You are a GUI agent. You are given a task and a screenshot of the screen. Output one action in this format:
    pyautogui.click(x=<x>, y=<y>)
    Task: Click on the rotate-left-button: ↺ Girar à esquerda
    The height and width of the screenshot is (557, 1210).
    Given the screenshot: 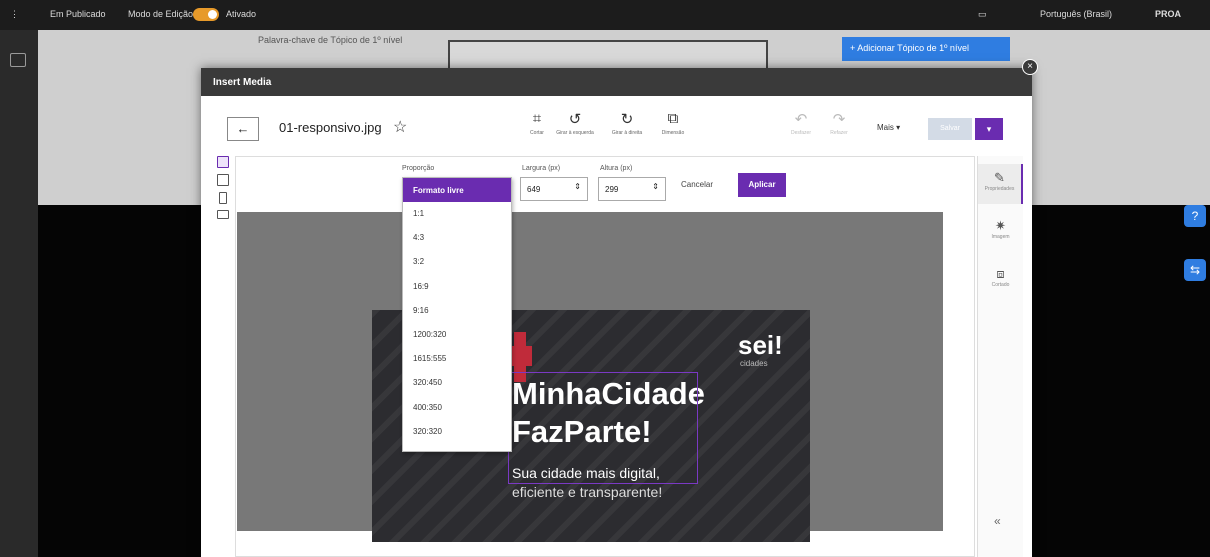 What is the action you would take?
    pyautogui.click(x=575, y=123)
    